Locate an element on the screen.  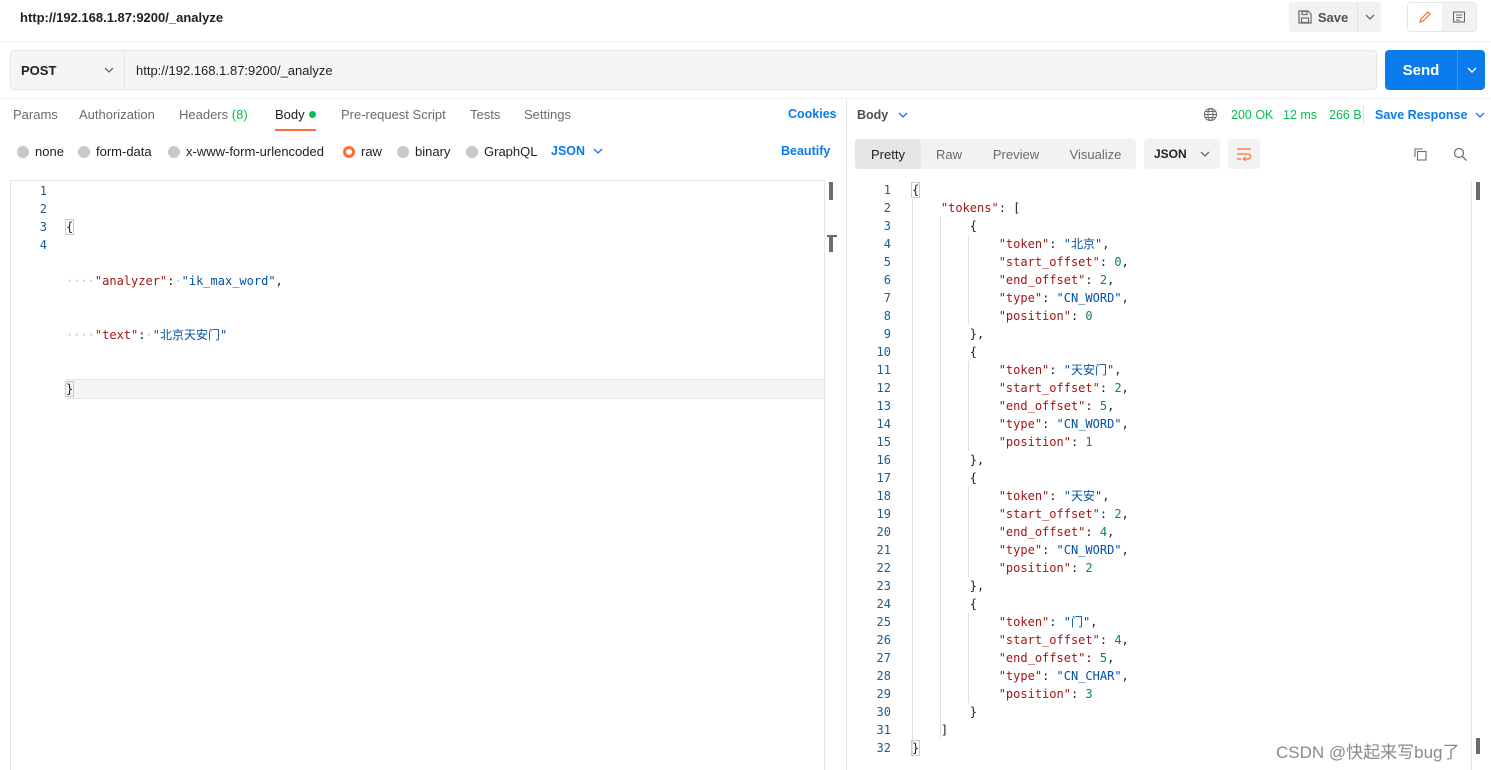
radio-form-data: form-data is located at coordinates (115, 151).